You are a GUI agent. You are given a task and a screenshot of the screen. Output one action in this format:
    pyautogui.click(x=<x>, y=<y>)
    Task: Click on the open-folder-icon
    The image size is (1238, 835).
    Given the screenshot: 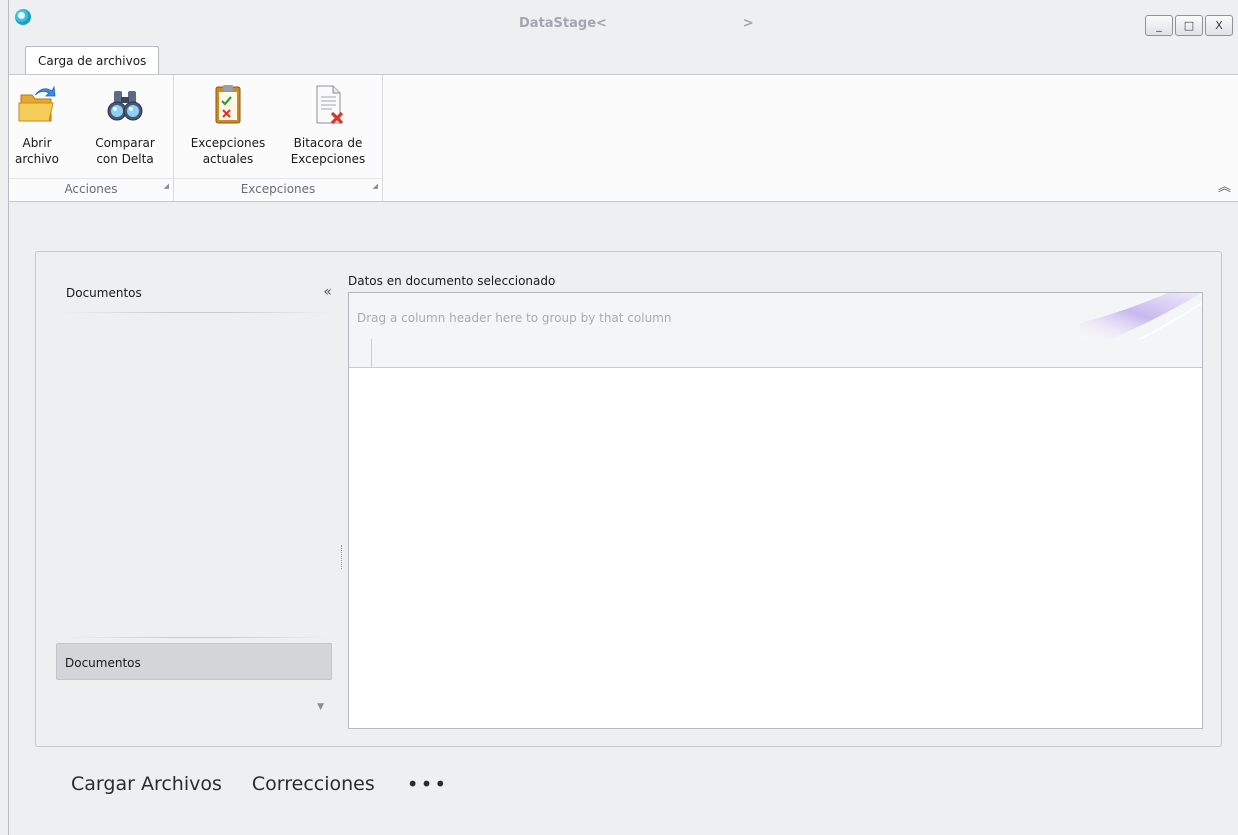 What is the action you would take?
    pyautogui.click(x=37, y=105)
    